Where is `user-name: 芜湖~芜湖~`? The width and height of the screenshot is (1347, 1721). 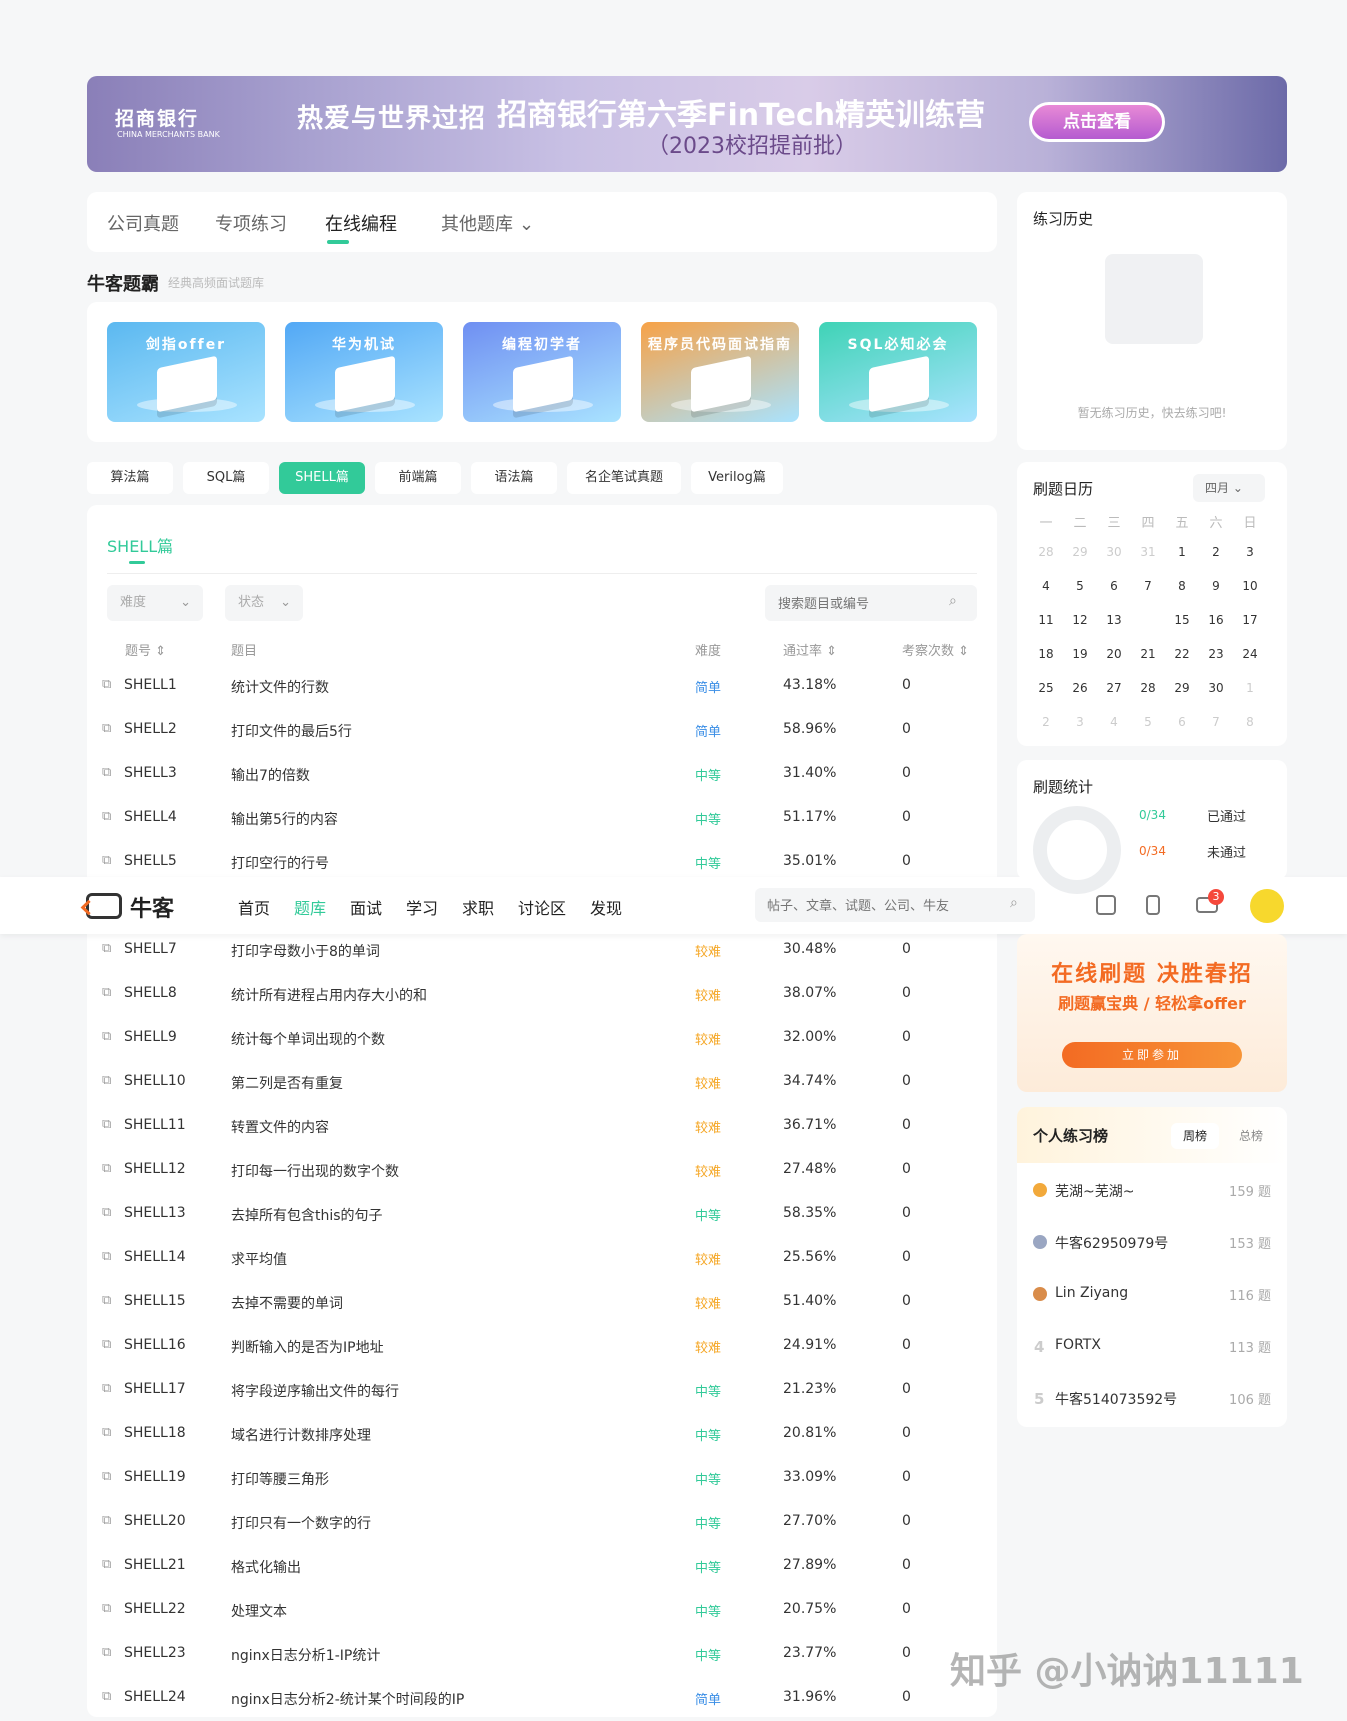 user-name: 芜湖~芜湖~ is located at coordinates (1094, 1191).